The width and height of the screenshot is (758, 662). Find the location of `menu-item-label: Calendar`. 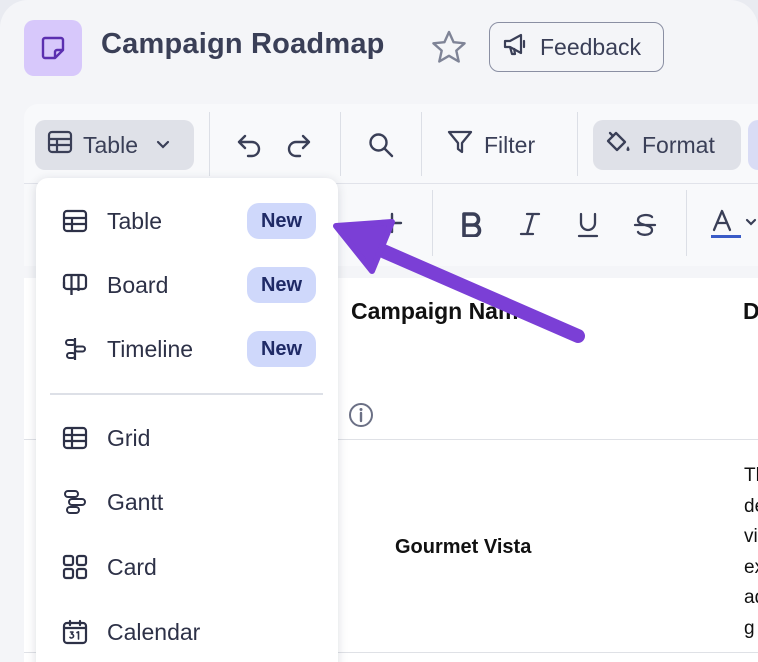

menu-item-label: Calendar is located at coordinates (154, 631).